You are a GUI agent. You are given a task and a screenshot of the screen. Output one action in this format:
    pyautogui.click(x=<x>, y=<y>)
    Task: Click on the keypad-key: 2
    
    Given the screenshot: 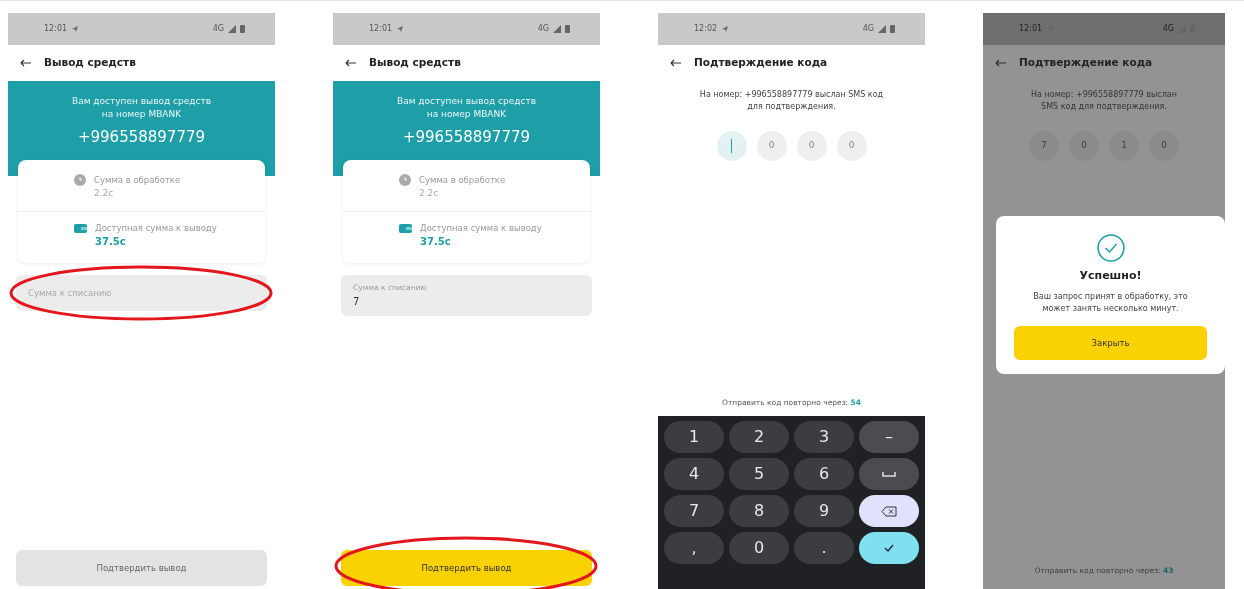 What is the action you would take?
    pyautogui.click(x=759, y=437)
    